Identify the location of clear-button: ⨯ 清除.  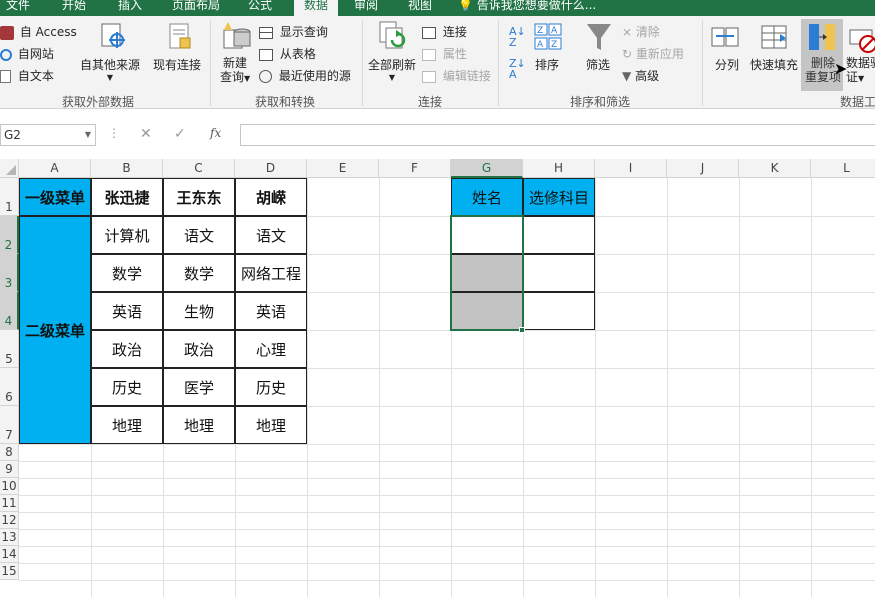
(641, 31).